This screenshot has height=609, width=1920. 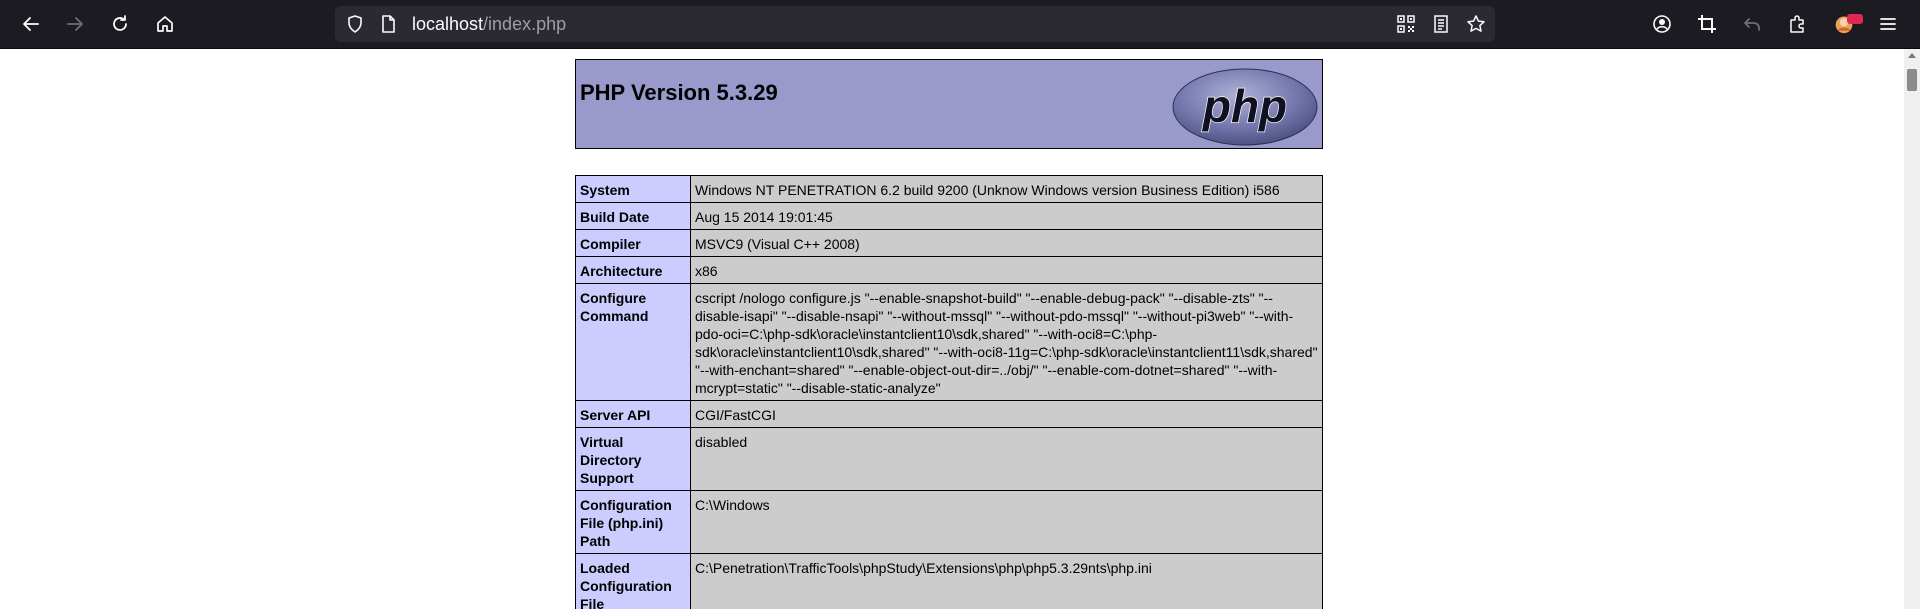 I want to click on reader-view-icon, so click(x=1441, y=24).